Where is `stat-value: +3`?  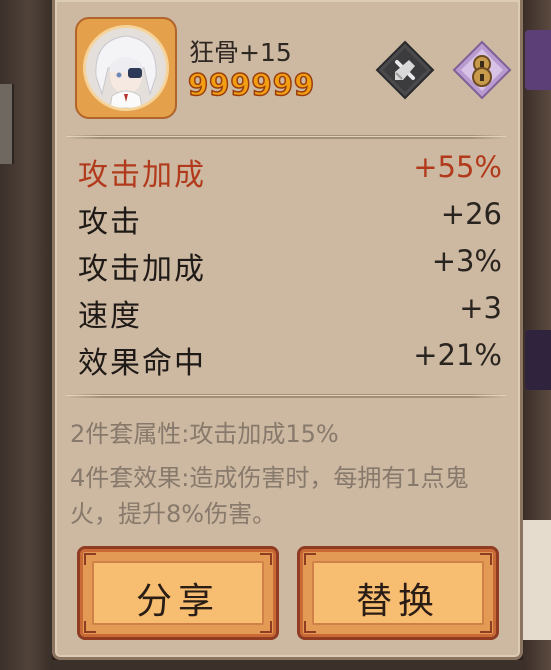 stat-value: +3 is located at coordinates (480, 308).